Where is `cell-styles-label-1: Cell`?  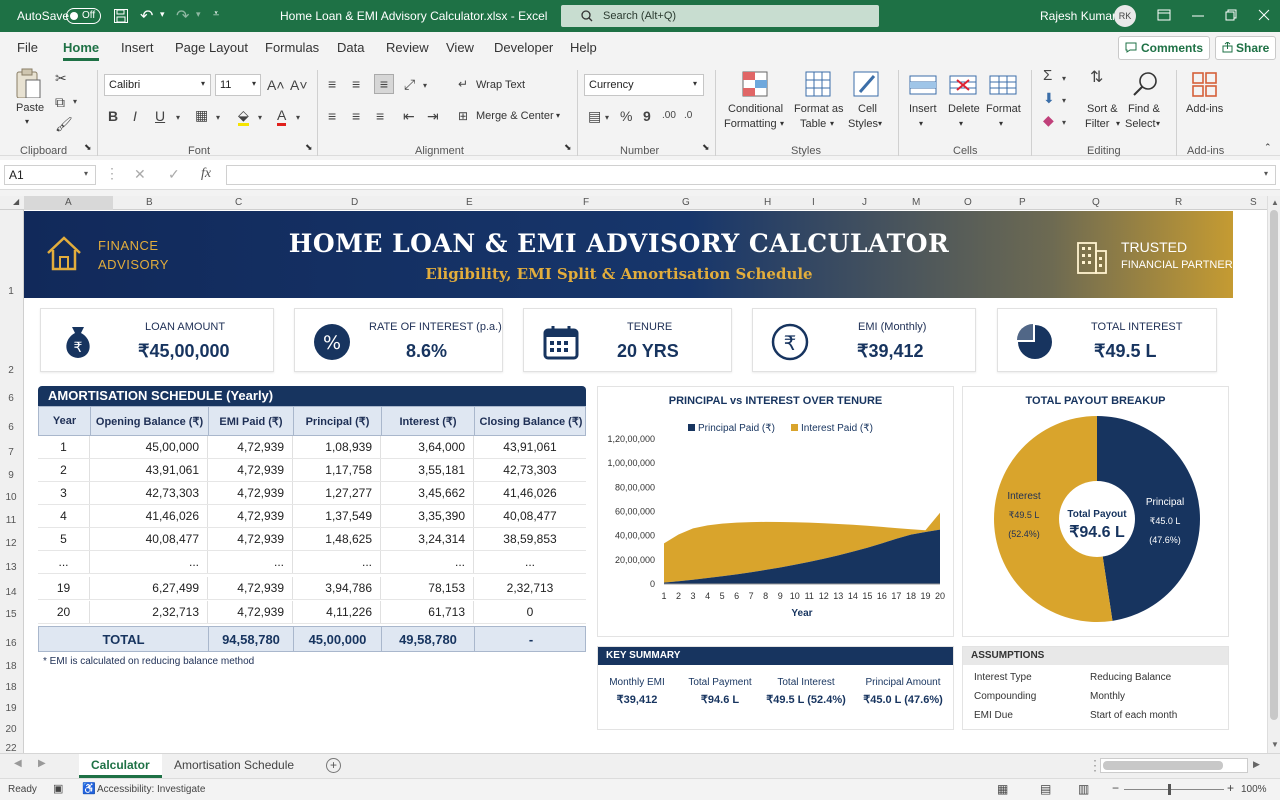
cell-styles-label-1: Cell is located at coordinates (867, 109).